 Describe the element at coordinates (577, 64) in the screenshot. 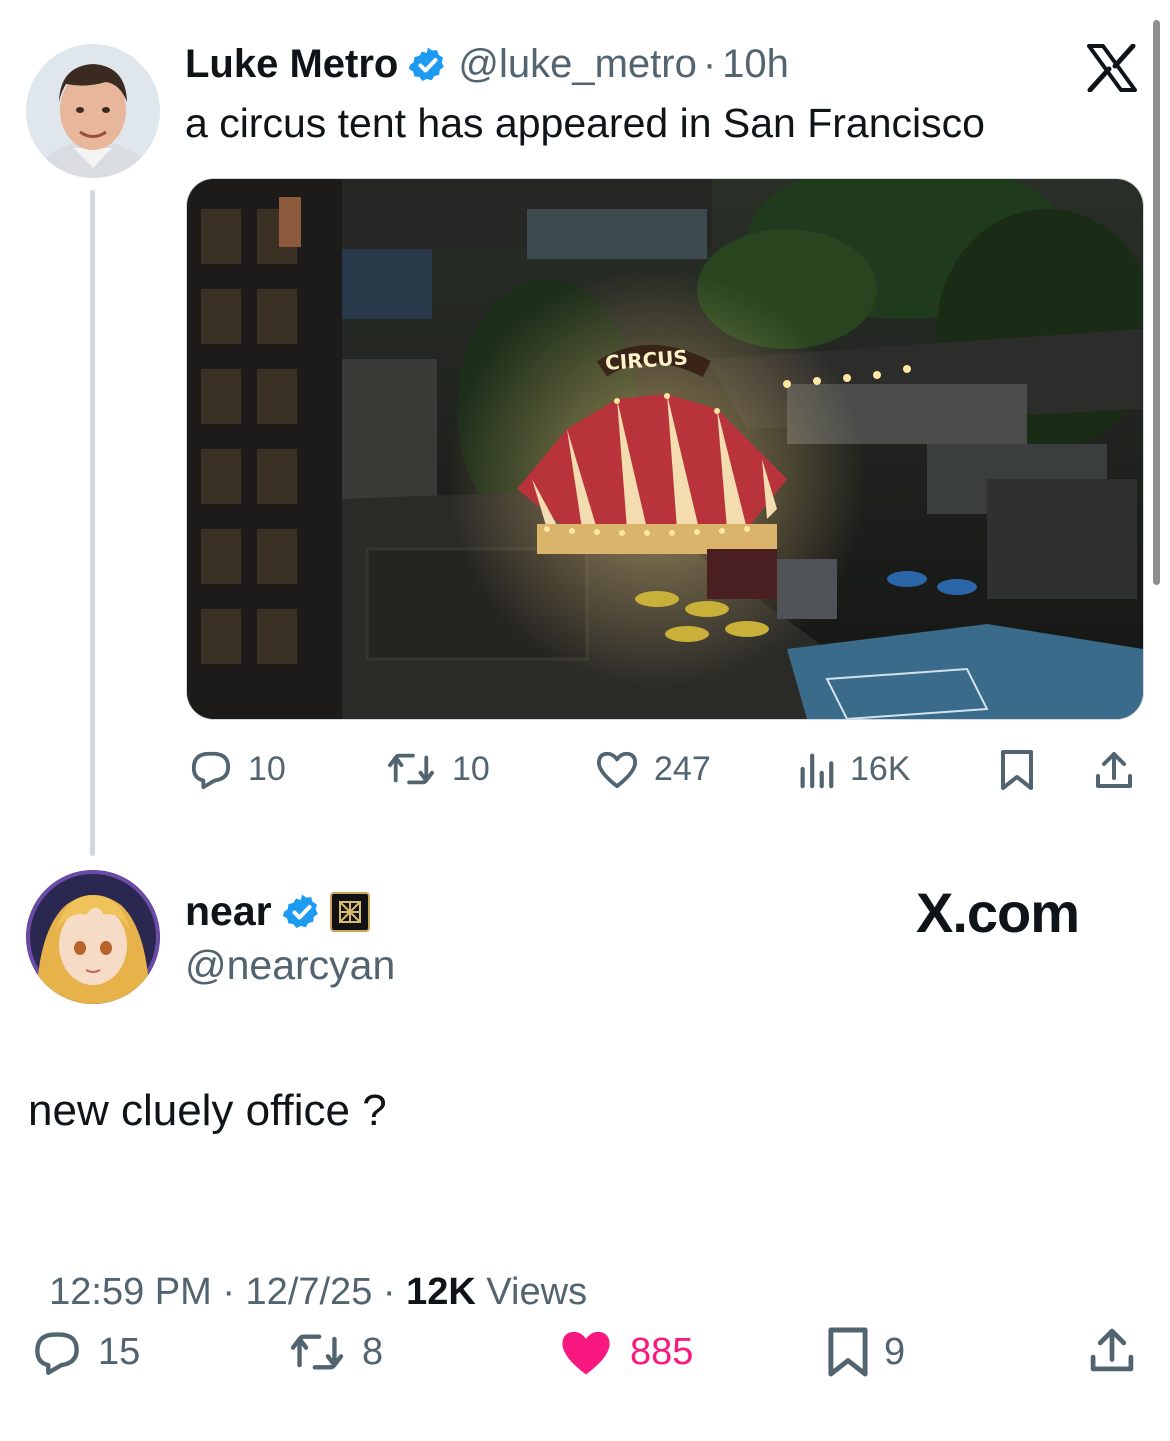

I see `quoted-handle: @luke_metro` at that location.